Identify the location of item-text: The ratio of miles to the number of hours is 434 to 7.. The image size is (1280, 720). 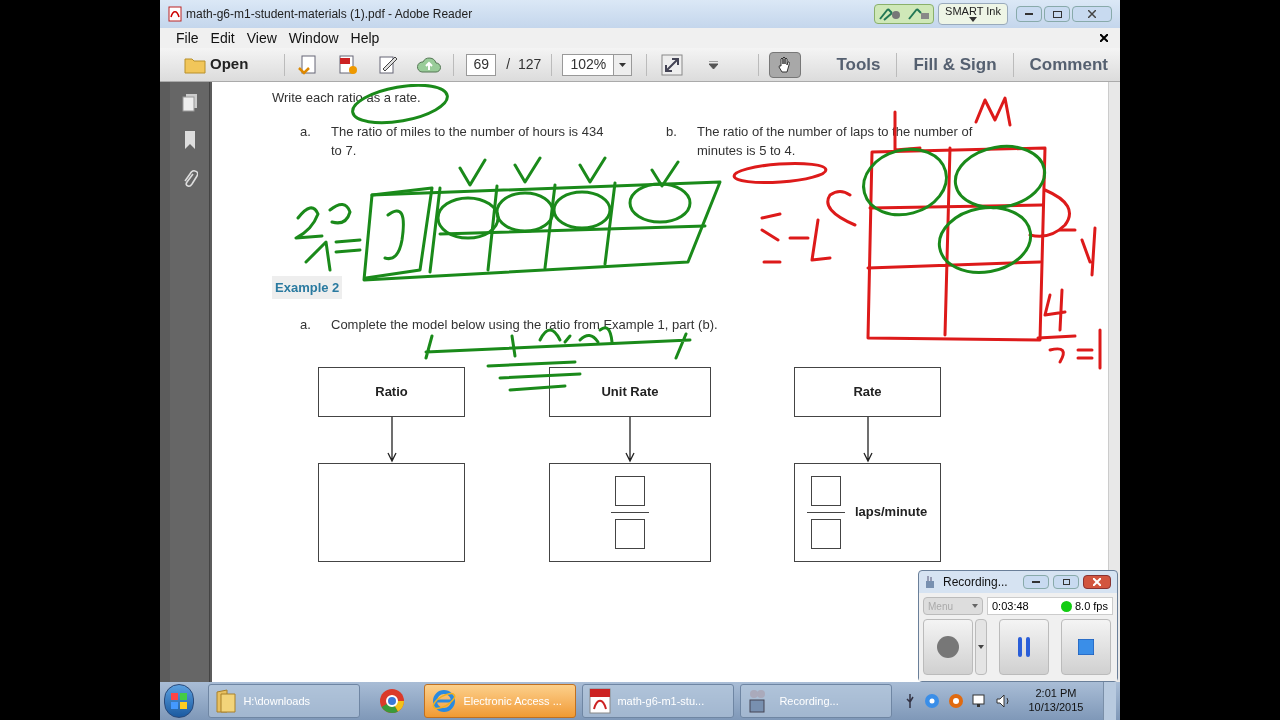
(467, 141).